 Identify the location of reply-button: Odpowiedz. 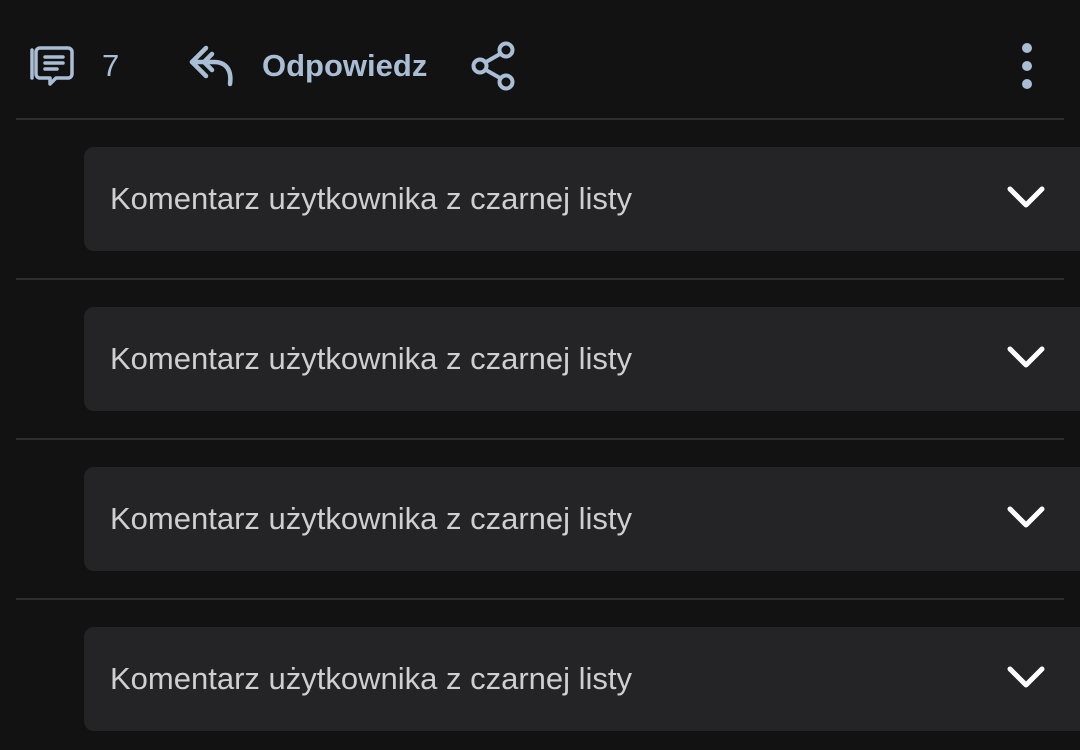
(306, 66).